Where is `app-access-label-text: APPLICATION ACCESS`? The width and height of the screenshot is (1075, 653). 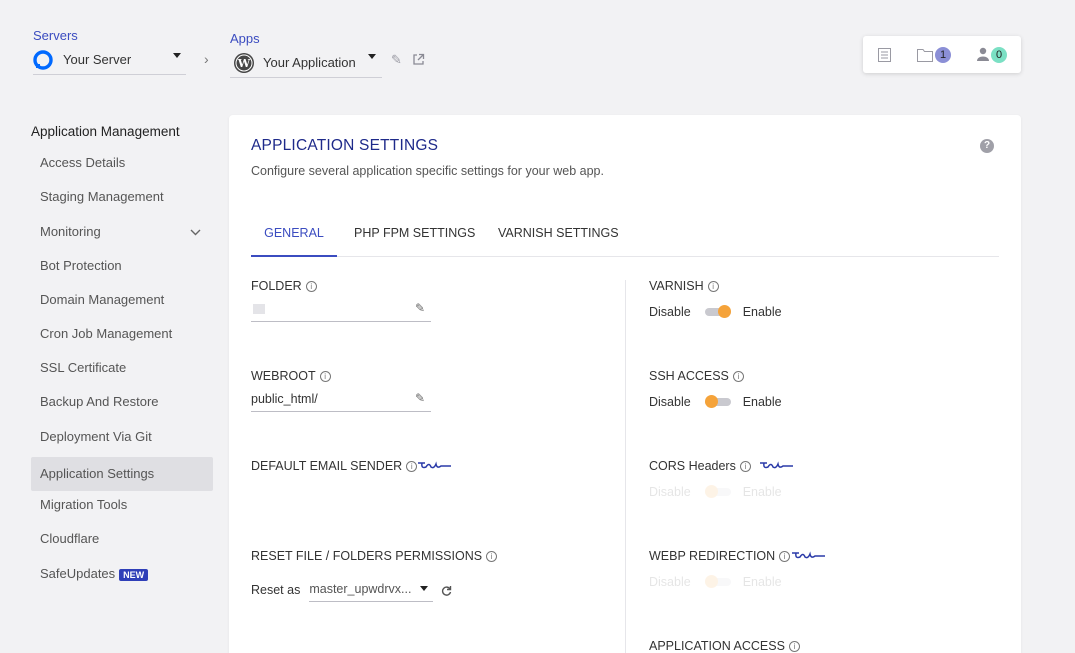
app-access-label-text: APPLICATION ACCESS is located at coordinates (717, 646).